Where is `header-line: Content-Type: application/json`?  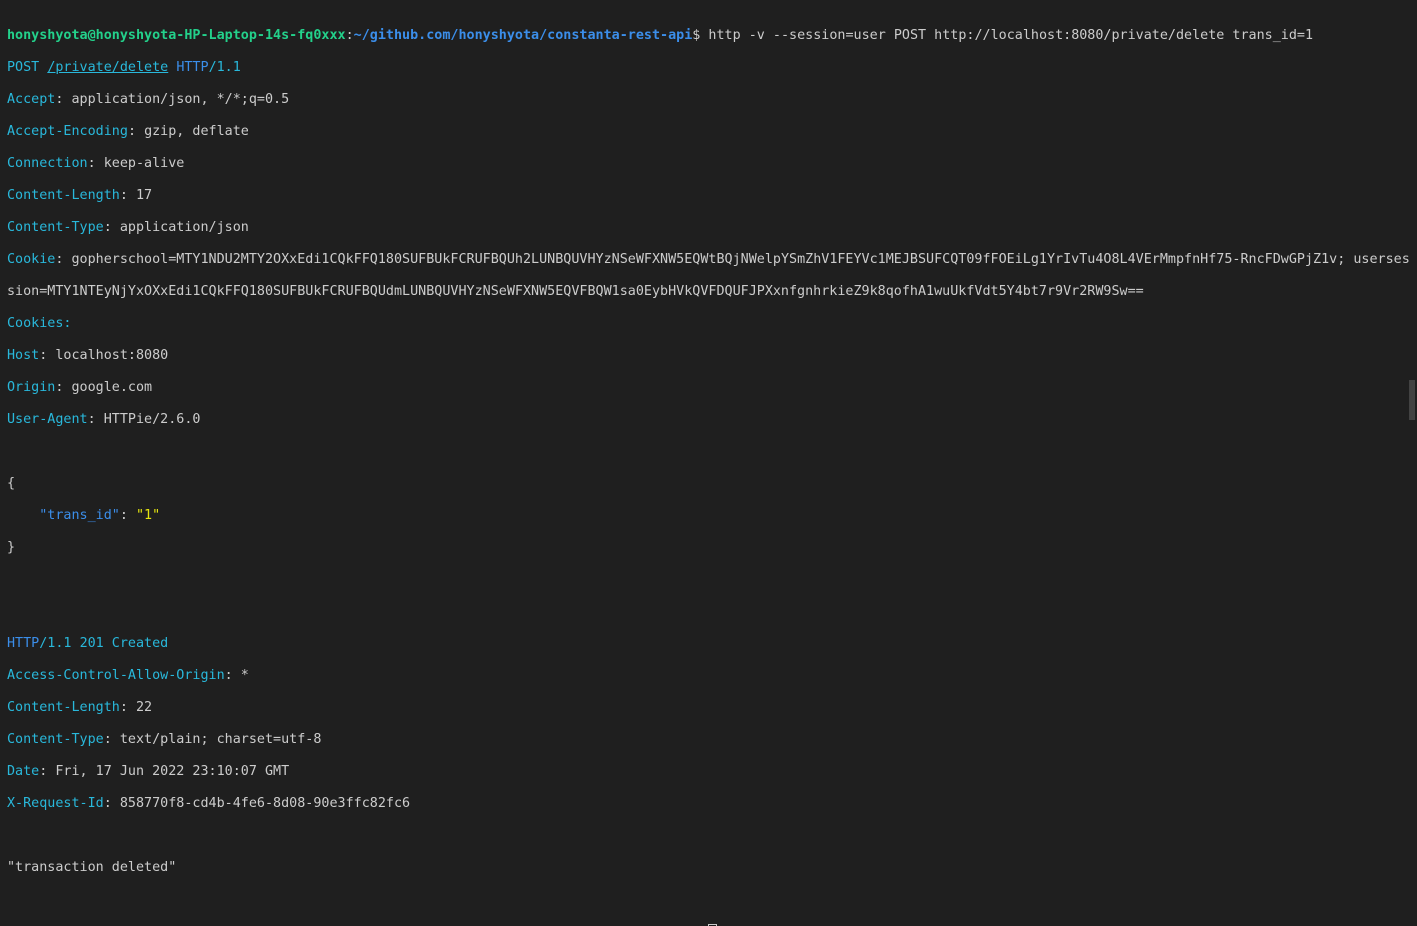
header-line: Content-Type: application/json is located at coordinates (128, 227).